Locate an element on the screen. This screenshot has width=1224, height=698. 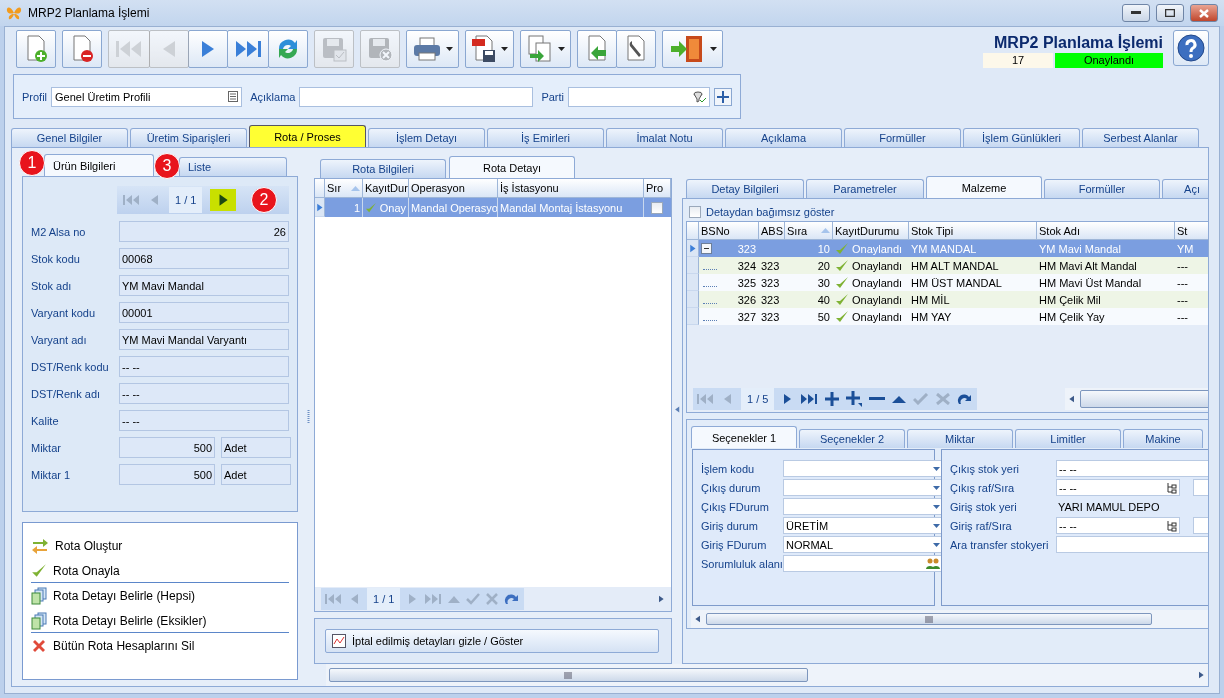
maximize-button is located at coordinates (1170, 13).